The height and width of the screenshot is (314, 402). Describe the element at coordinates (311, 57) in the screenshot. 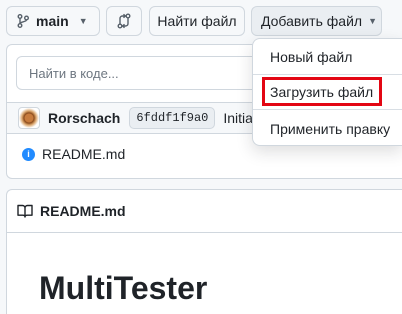

I see `menu-item-label: Новый файл` at that location.